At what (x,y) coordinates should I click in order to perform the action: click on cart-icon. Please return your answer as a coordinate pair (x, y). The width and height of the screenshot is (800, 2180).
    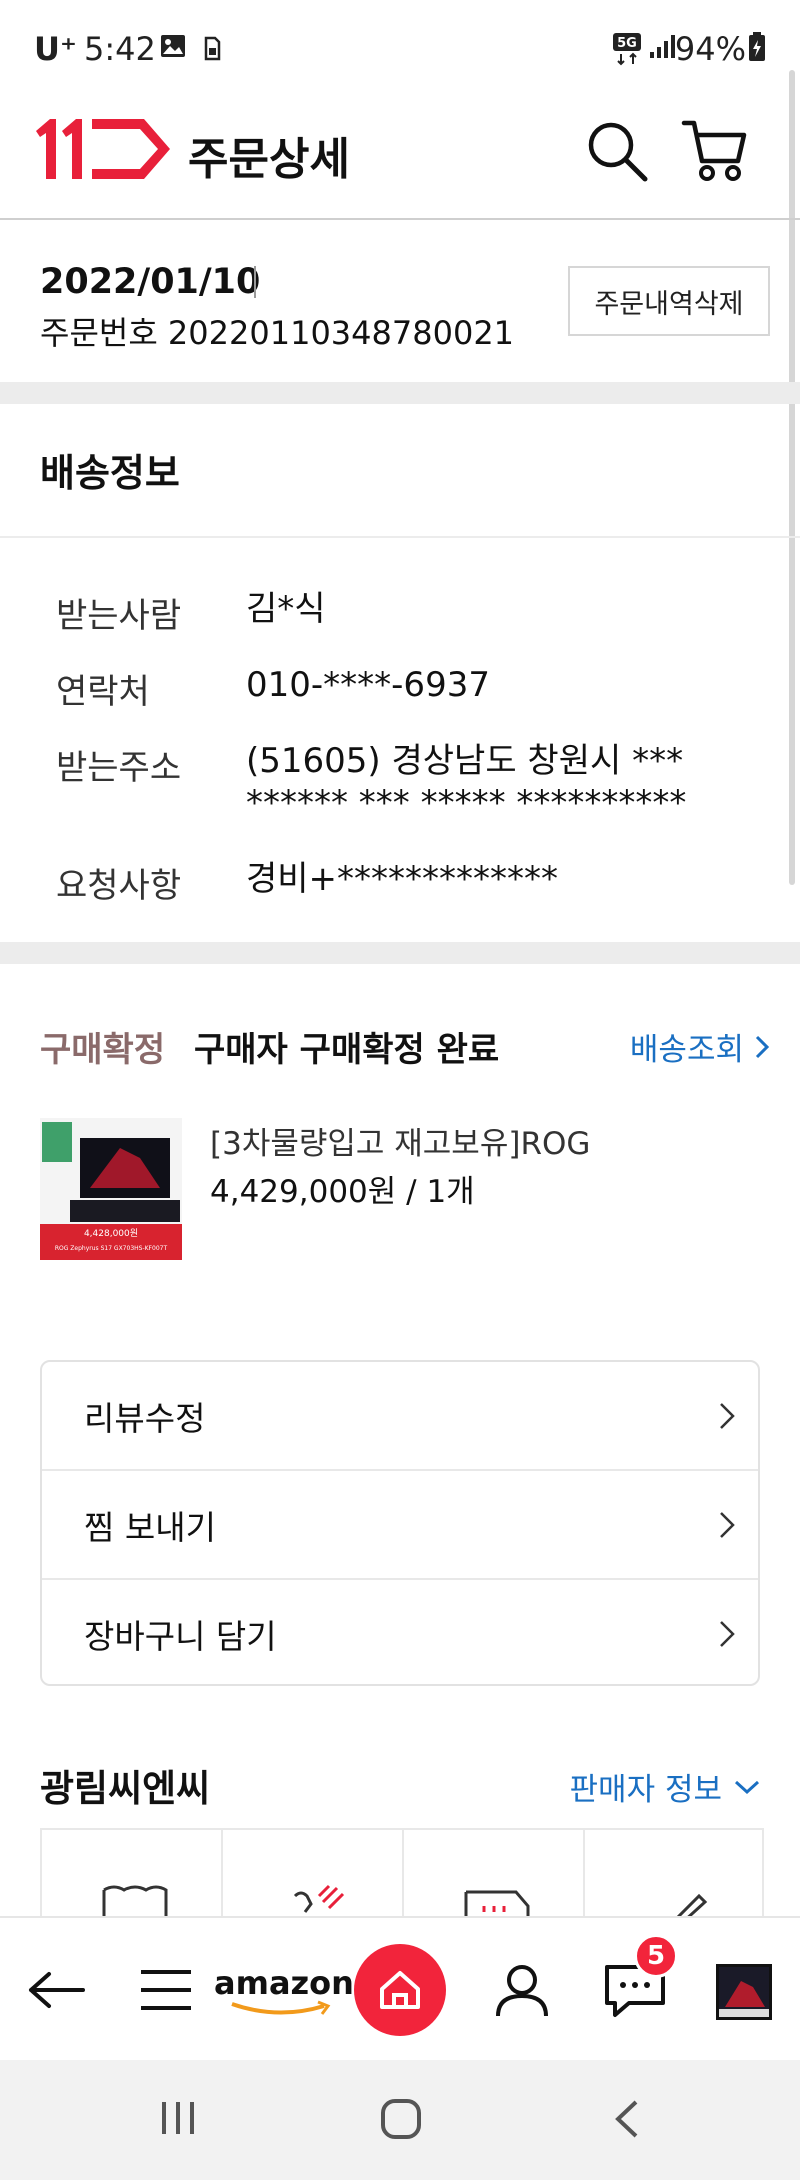
    Looking at the image, I should click on (715, 152).